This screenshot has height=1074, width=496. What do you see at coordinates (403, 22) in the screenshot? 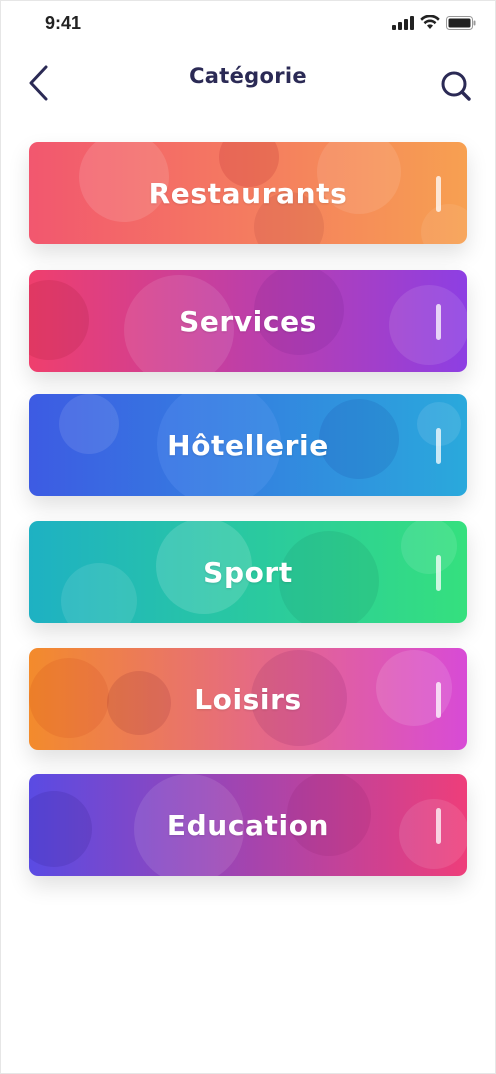
I see `cellular-signal-icon` at bounding box center [403, 22].